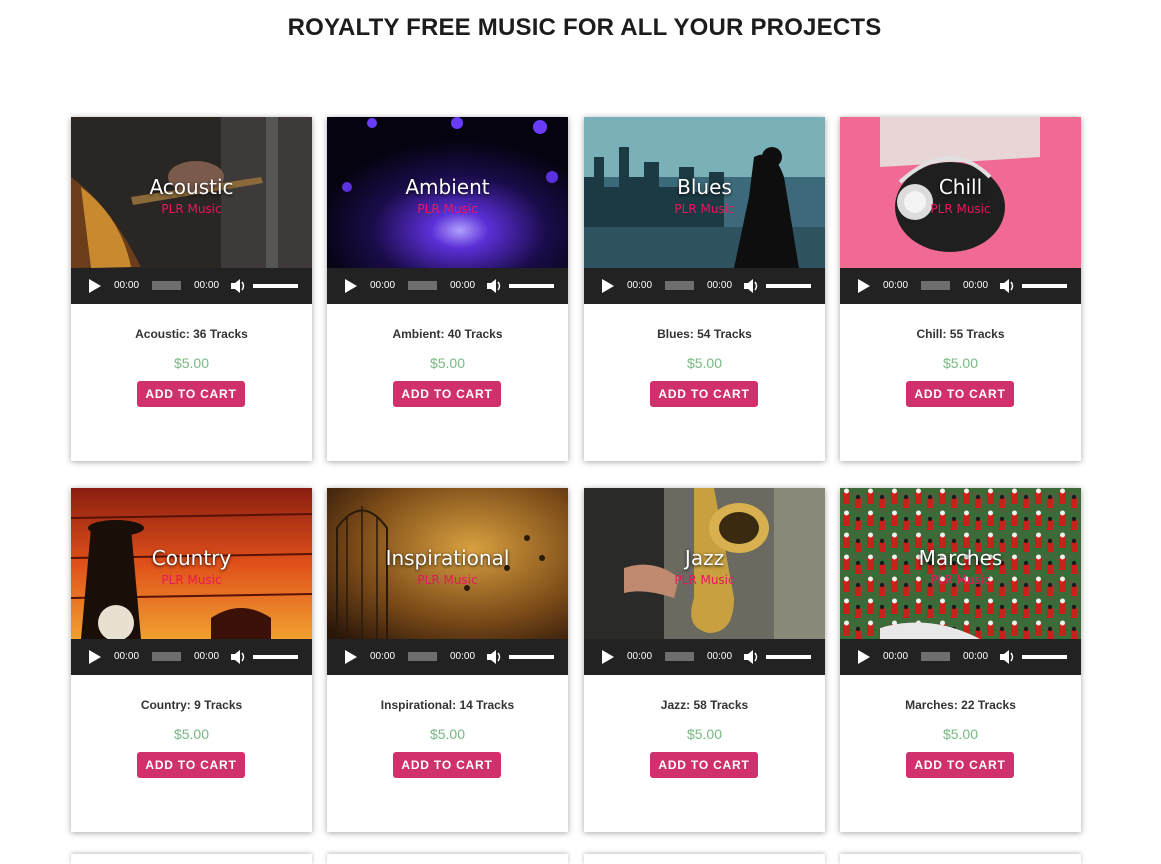 The width and height of the screenshot is (1161, 864). I want to click on product-image: Chill PLR Music, so click(960, 192).